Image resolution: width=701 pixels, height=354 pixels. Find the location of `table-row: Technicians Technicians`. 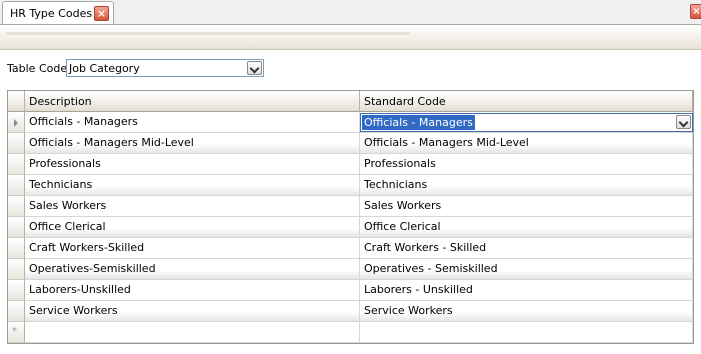

table-row: Technicians Technicians is located at coordinates (350, 185).